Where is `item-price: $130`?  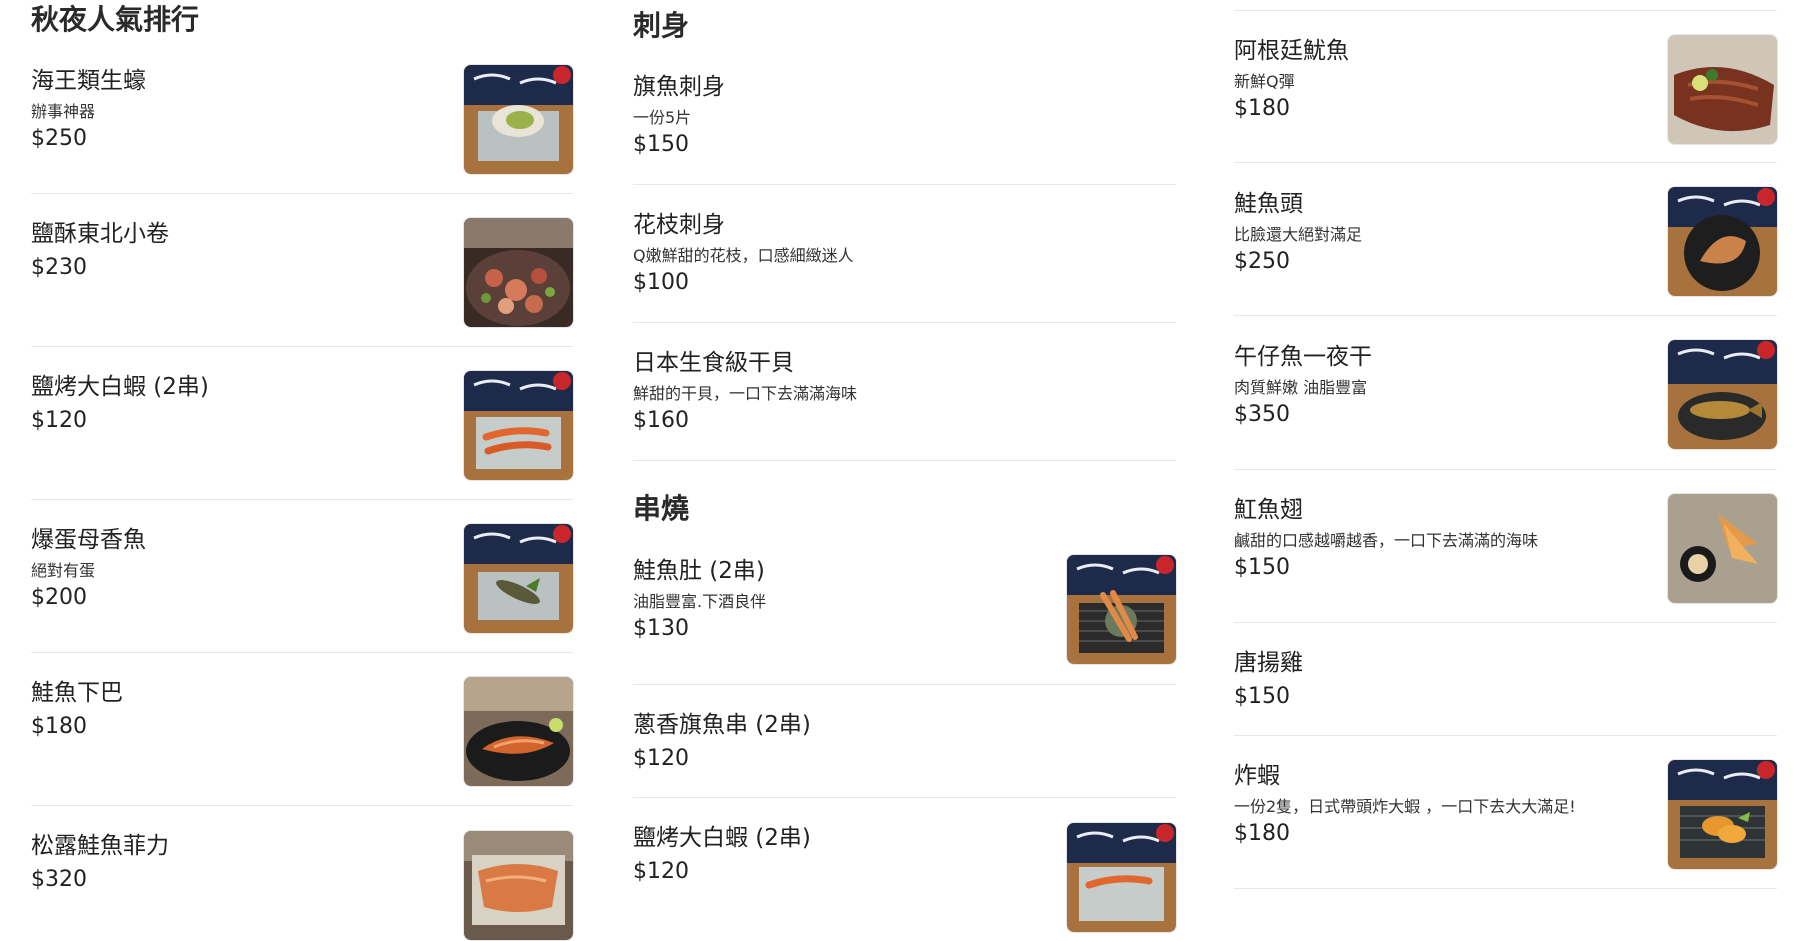 item-price: $130 is located at coordinates (661, 628).